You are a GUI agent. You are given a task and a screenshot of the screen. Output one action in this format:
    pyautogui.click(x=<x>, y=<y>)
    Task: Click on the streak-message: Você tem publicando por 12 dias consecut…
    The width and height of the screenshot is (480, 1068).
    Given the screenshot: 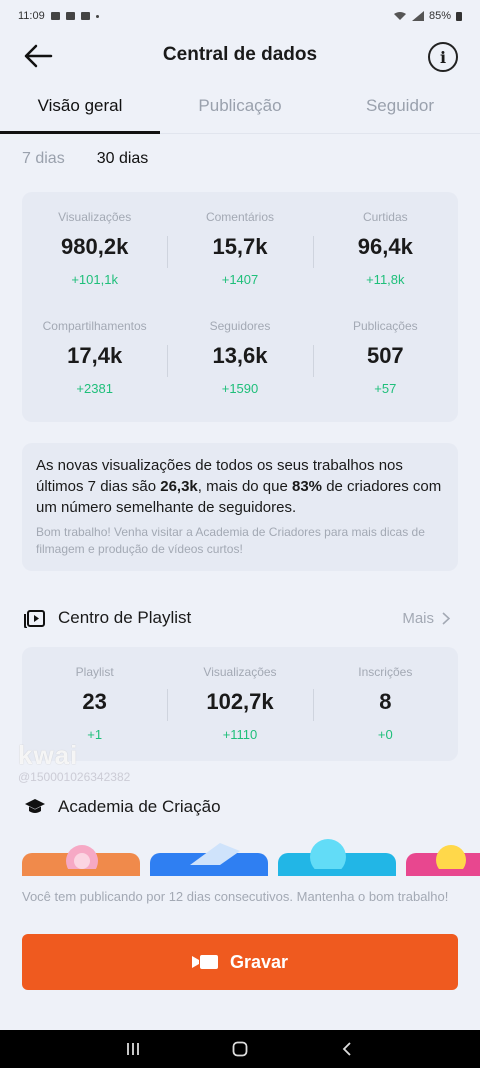 What is the action you would take?
    pyautogui.click(x=235, y=896)
    